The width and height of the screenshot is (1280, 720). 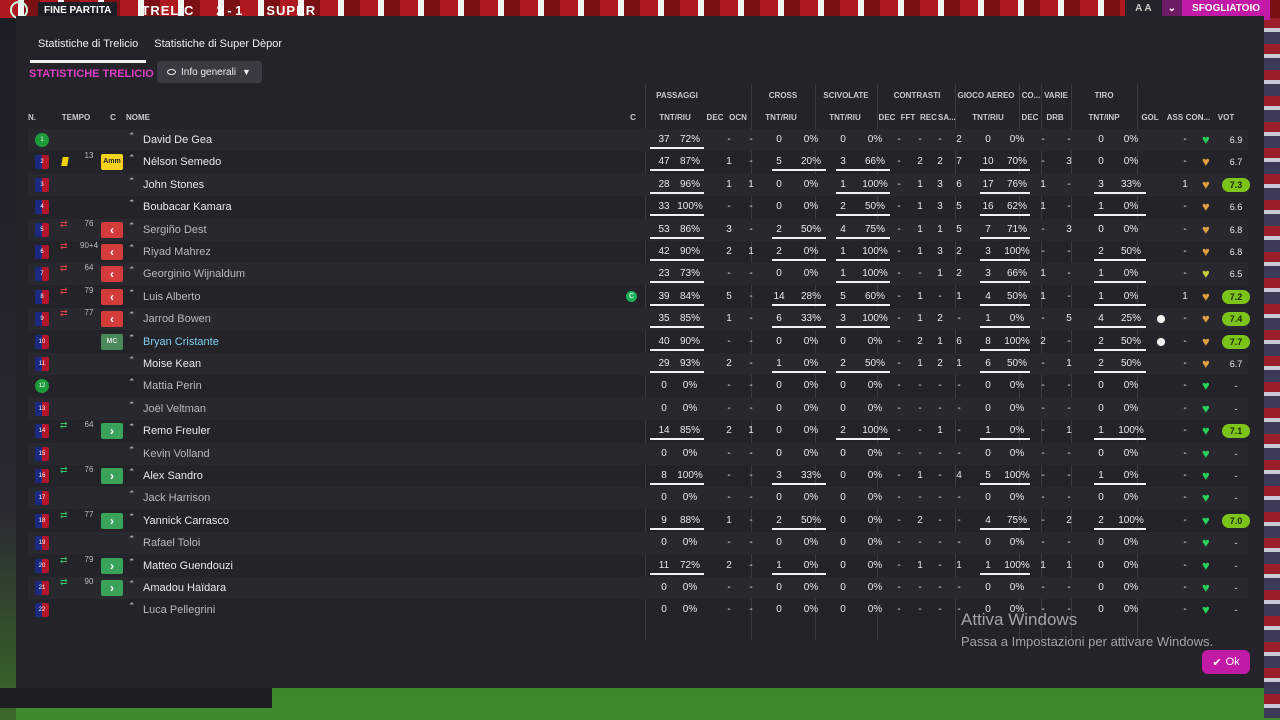 I want to click on column-header-pass-tnt: TNT/RIU, so click(x=675, y=117).